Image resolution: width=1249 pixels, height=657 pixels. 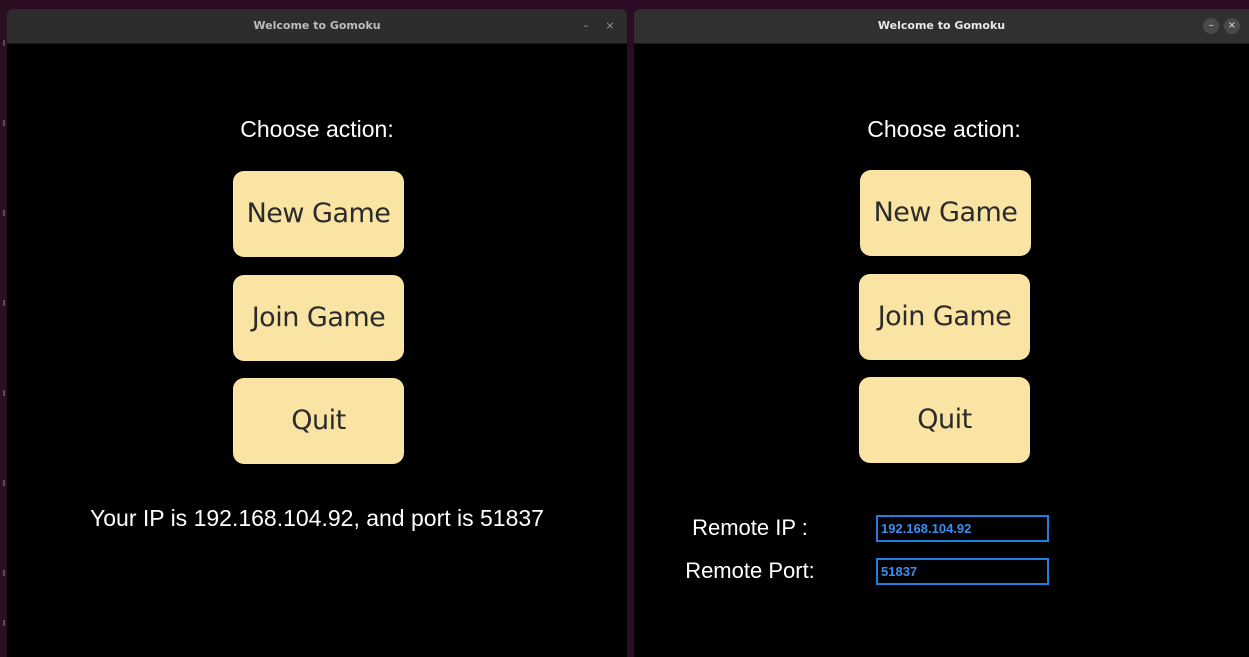 What do you see at coordinates (3, 328) in the screenshot?
I see `desktop-edge` at bounding box center [3, 328].